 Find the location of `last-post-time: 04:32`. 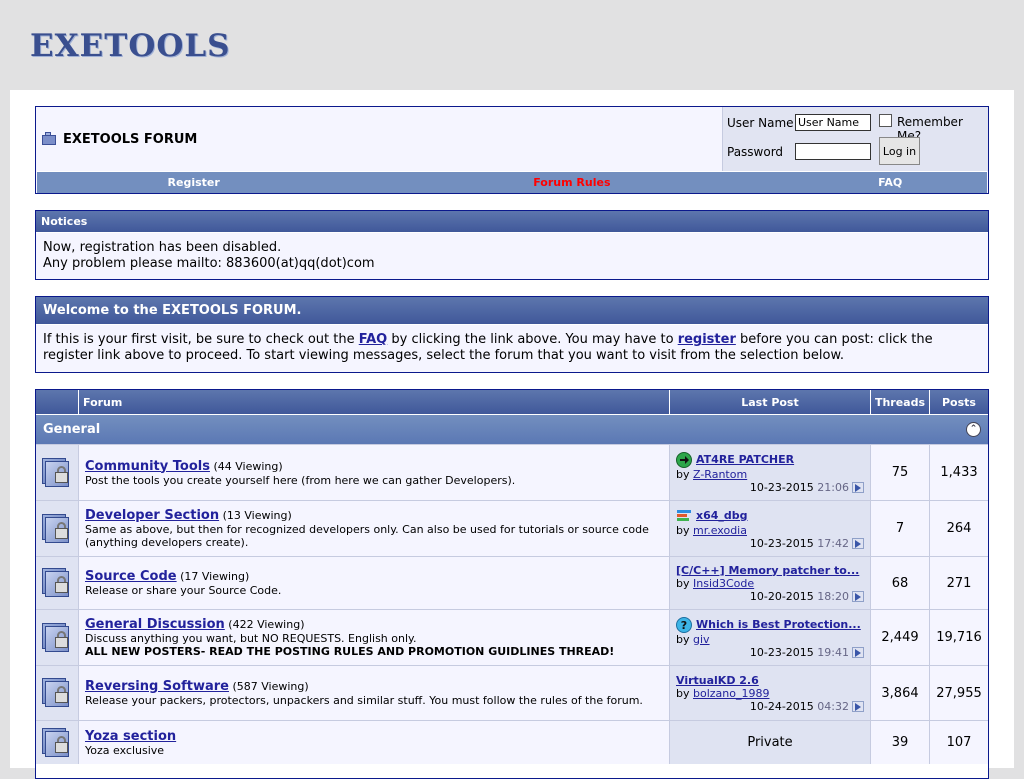

last-post-time: 04:32 is located at coordinates (833, 706).